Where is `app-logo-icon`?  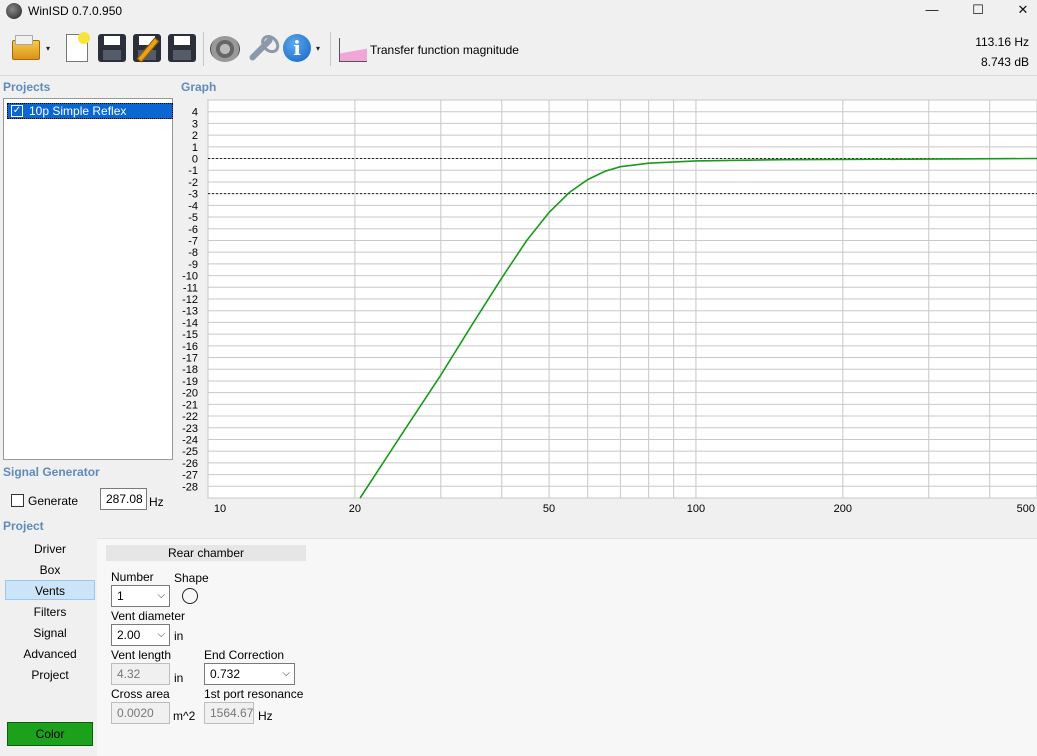 app-logo-icon is located at coordinates (14, 11).